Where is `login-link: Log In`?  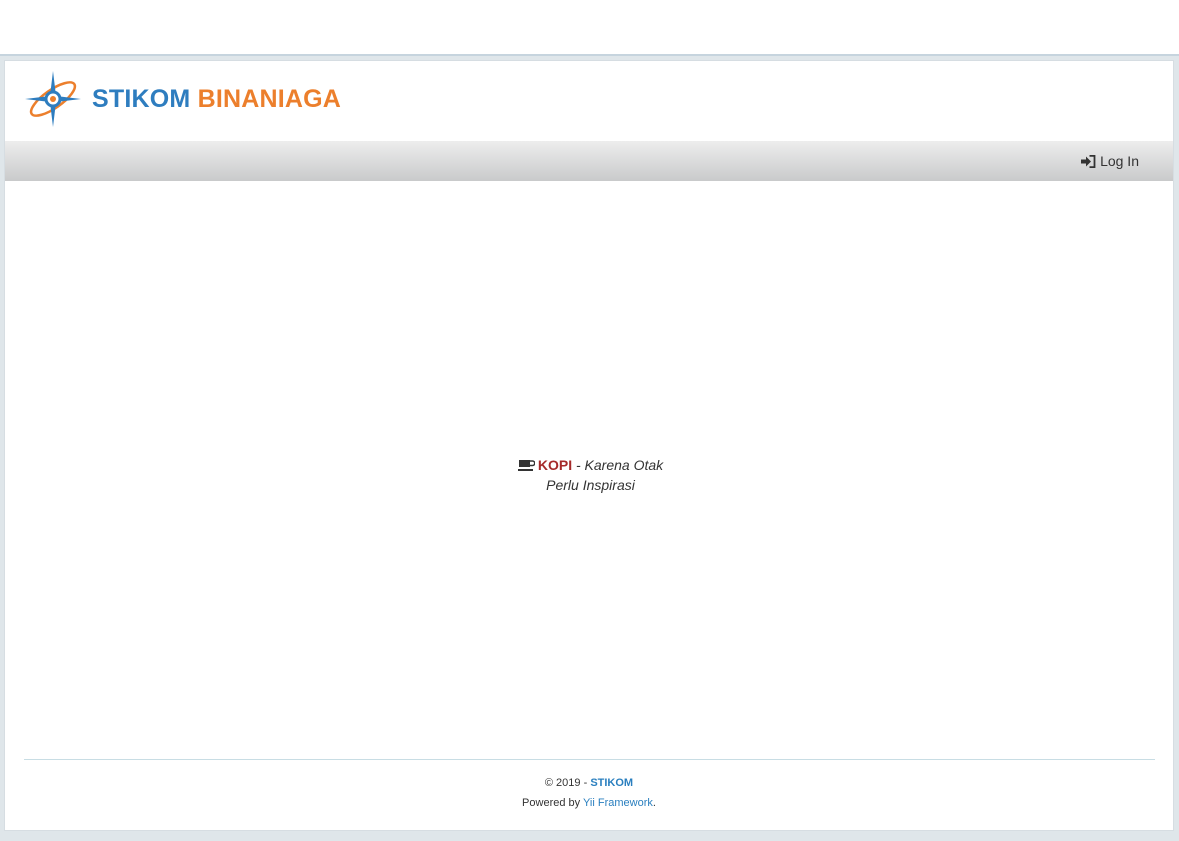 login-link: Log In is located at coordinates (1110, 161).